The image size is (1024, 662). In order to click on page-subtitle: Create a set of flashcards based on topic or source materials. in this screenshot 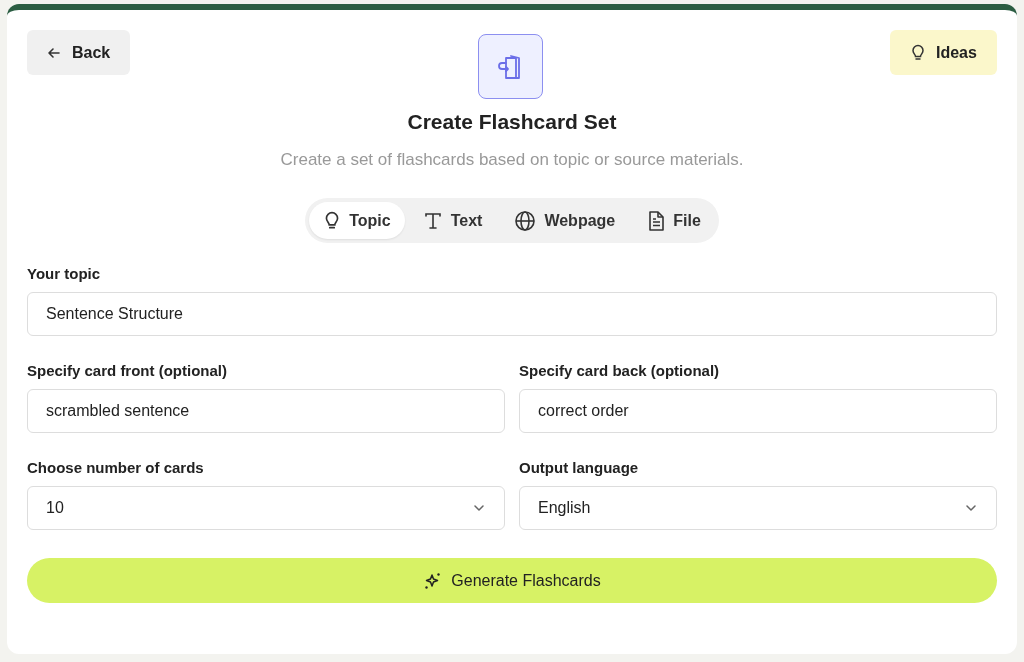, I will do `click(512, 160)`.